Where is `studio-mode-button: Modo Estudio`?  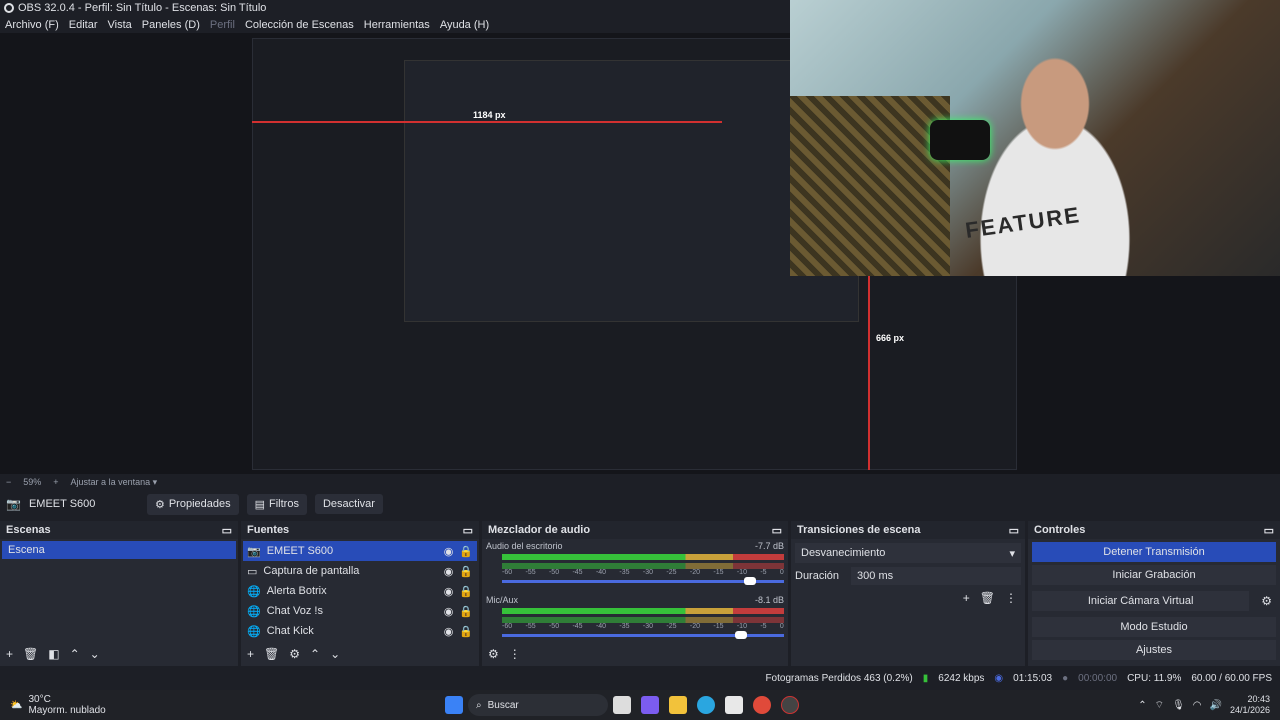 studio-mode-button: Modo Estudio is located at coordinates (1154, 627).